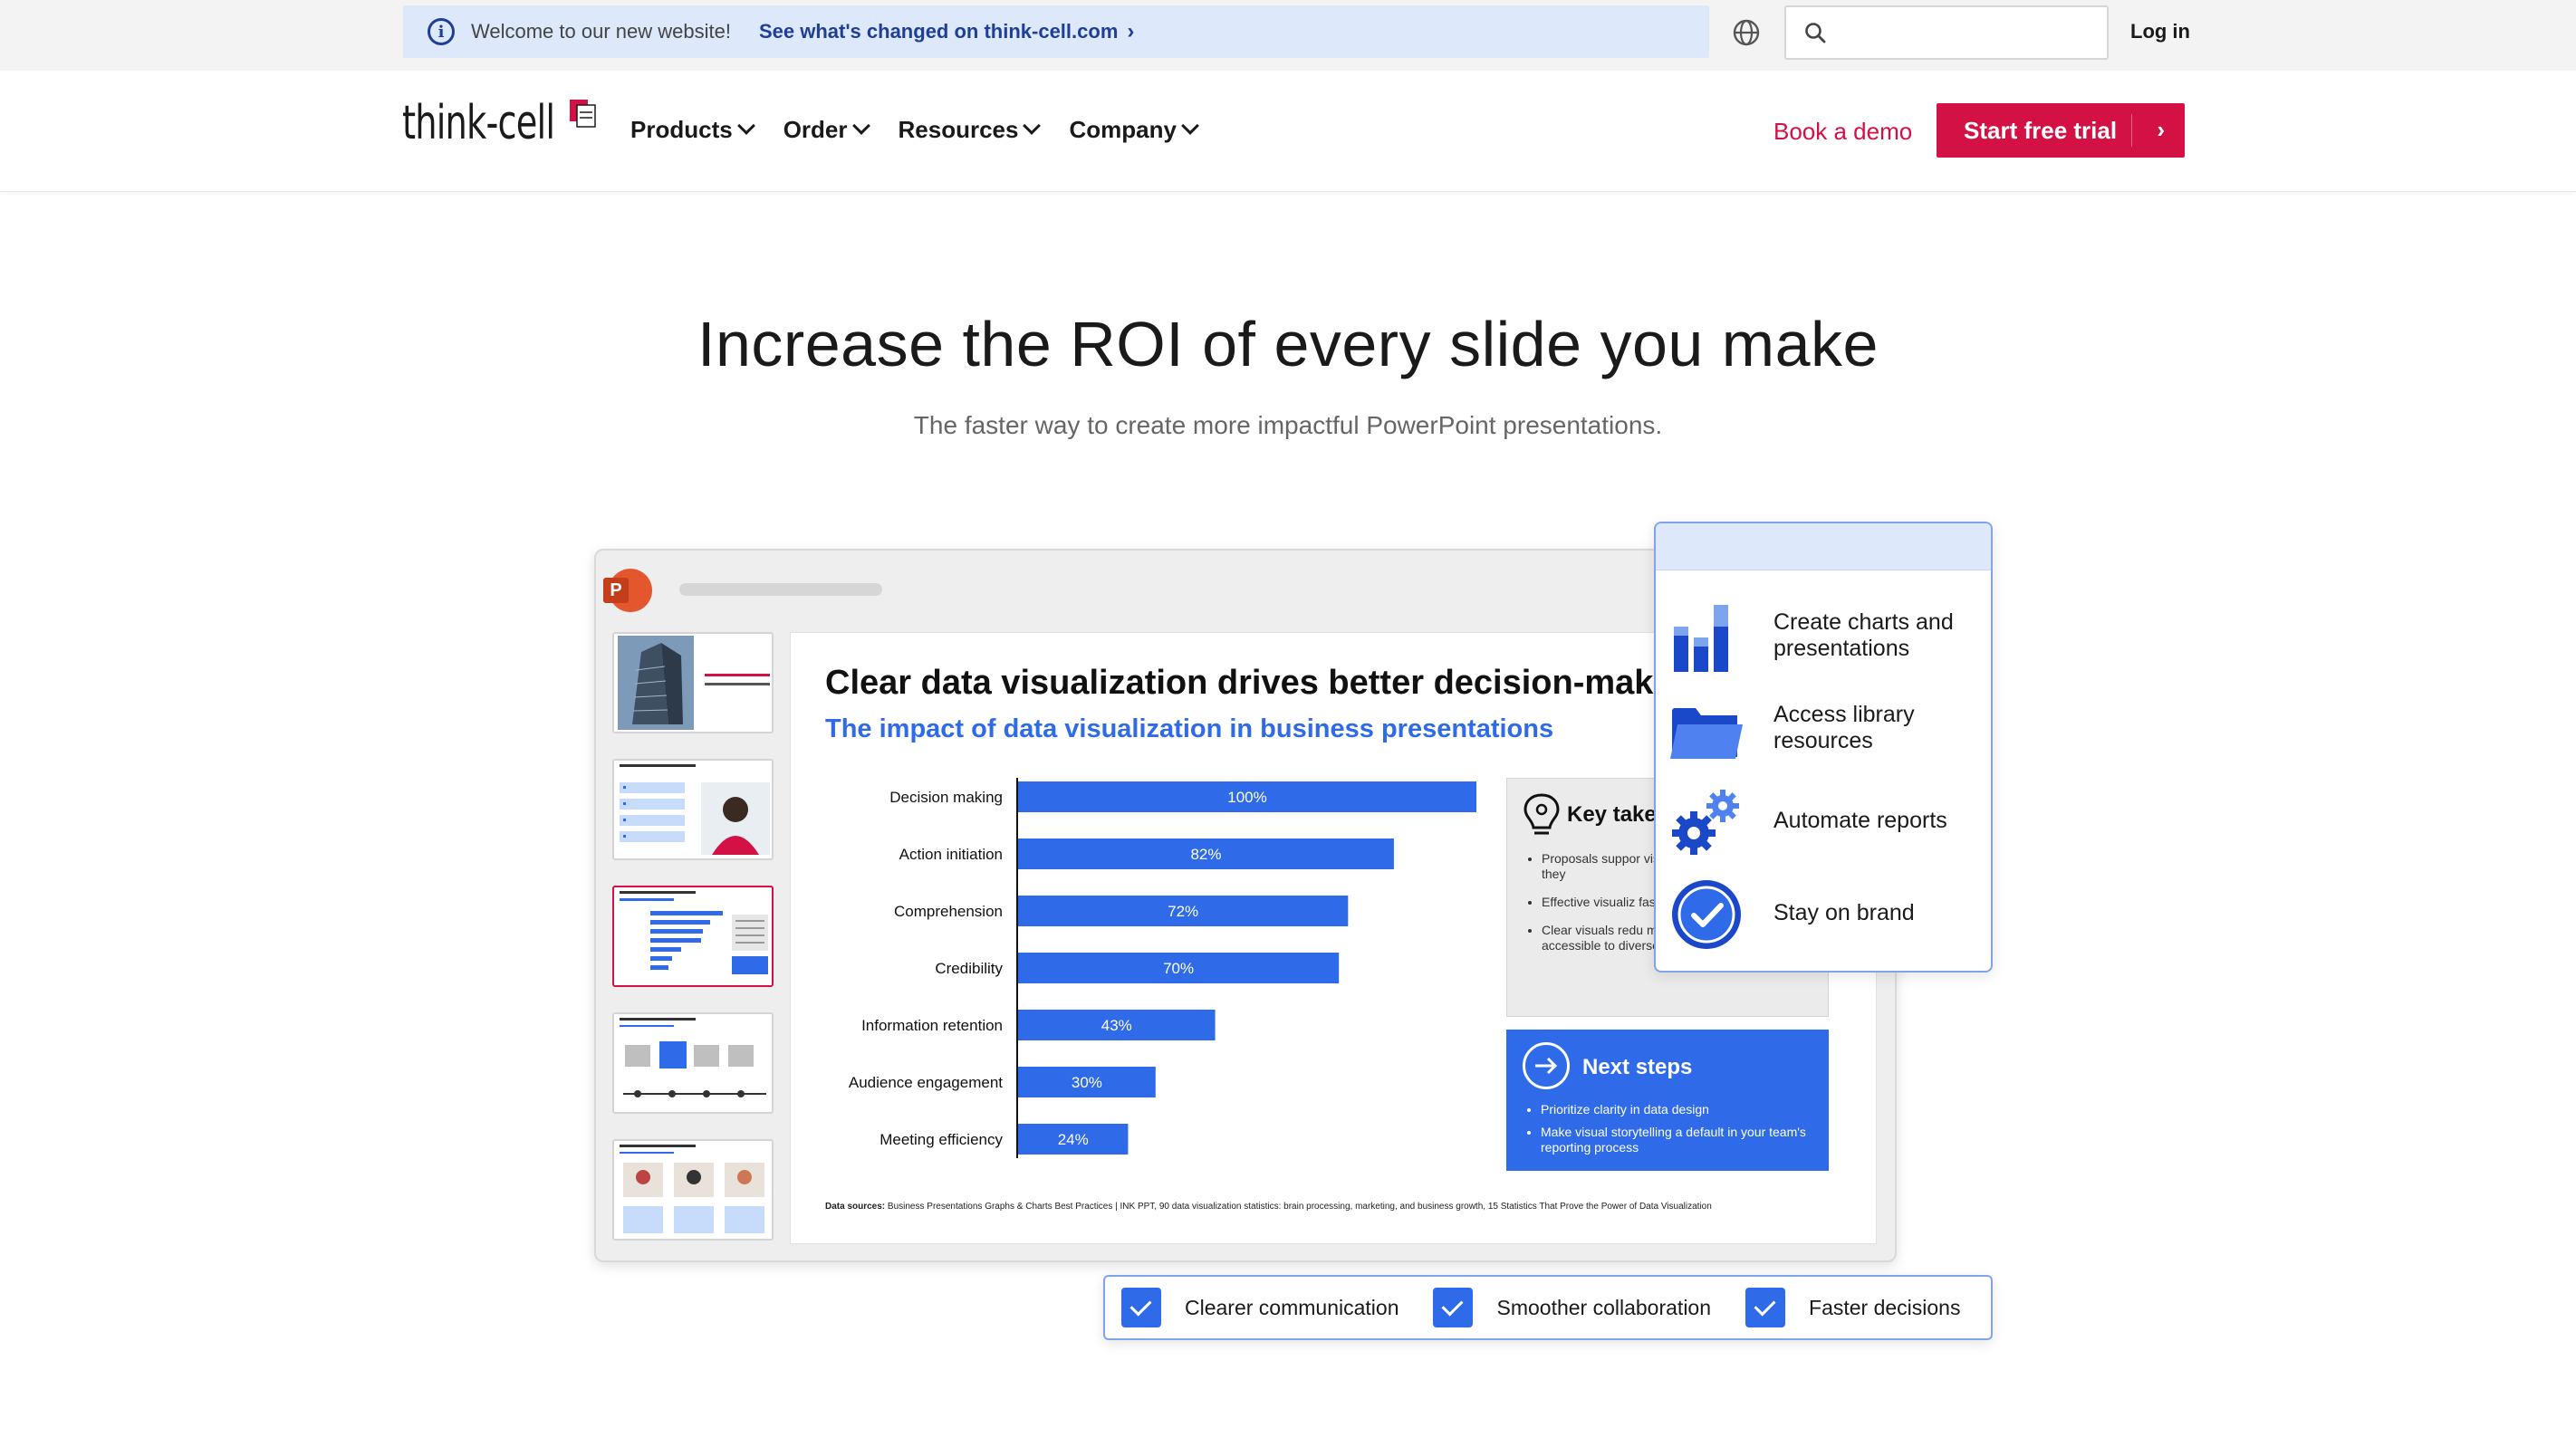 The image size is (2576, 1447). I want to click on button-divider, so click(2131, 130).